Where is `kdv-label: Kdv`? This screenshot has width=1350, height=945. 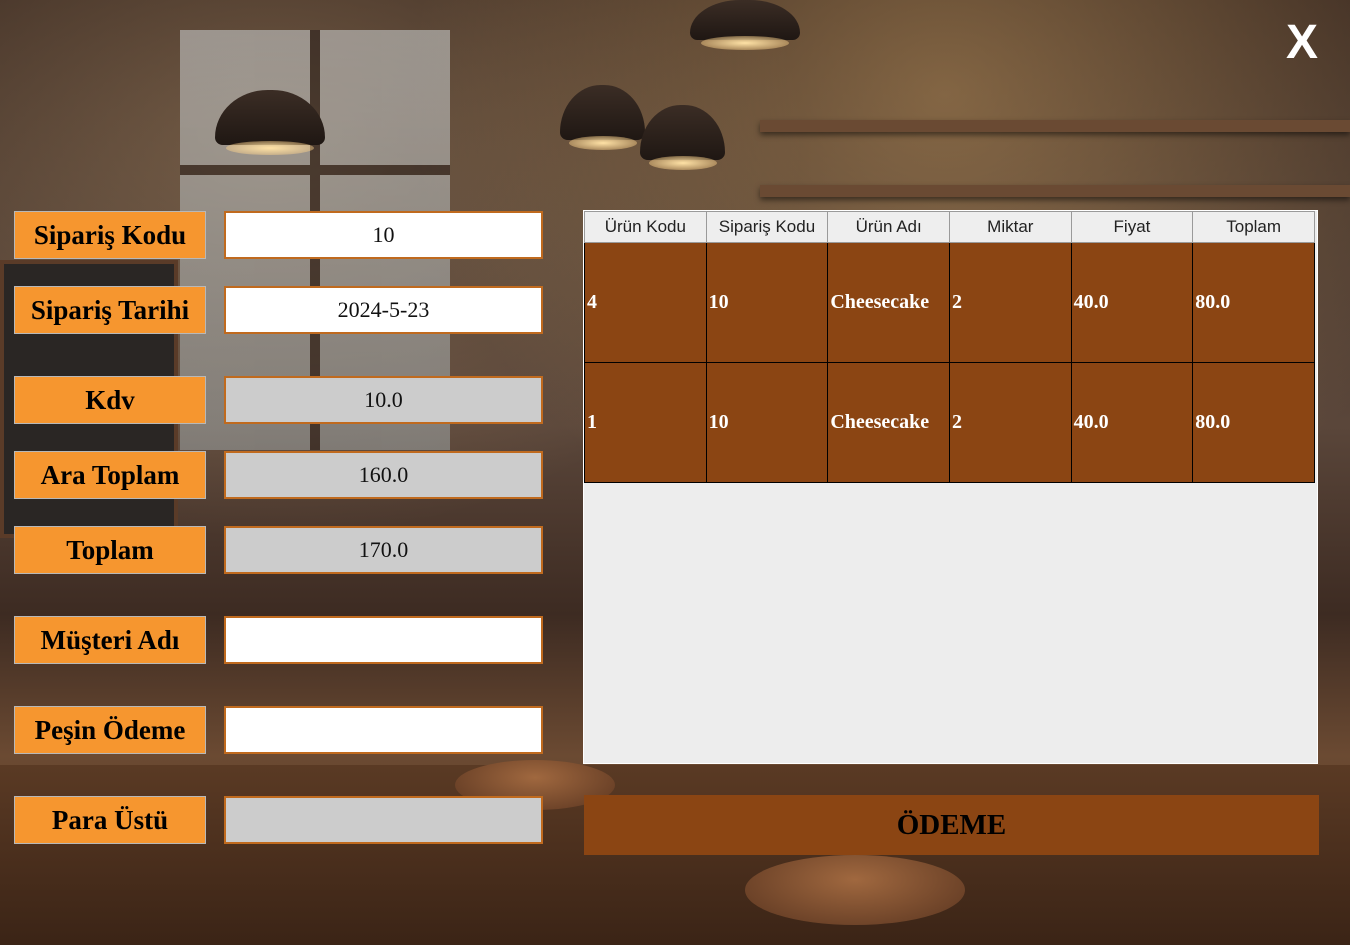 kdv-label: Kdv is located at coordinates (110, 400).